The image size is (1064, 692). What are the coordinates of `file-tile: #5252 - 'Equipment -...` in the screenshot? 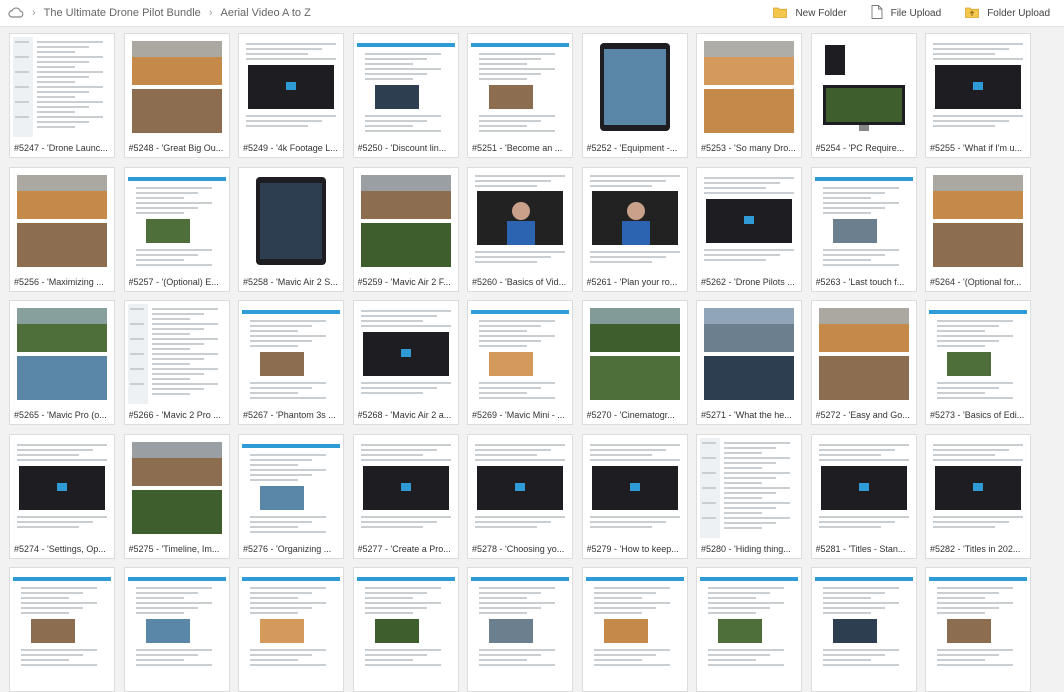 It's located at (634, 95).